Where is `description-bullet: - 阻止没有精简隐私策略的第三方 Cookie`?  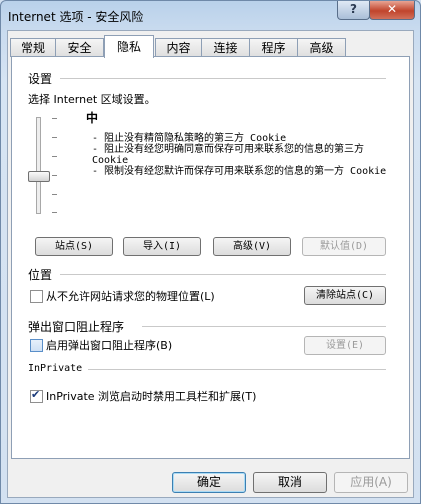 description-bullet: - 阻止没有精简隐私策略的第三方 Cookie is located at coordinates (189, 138).